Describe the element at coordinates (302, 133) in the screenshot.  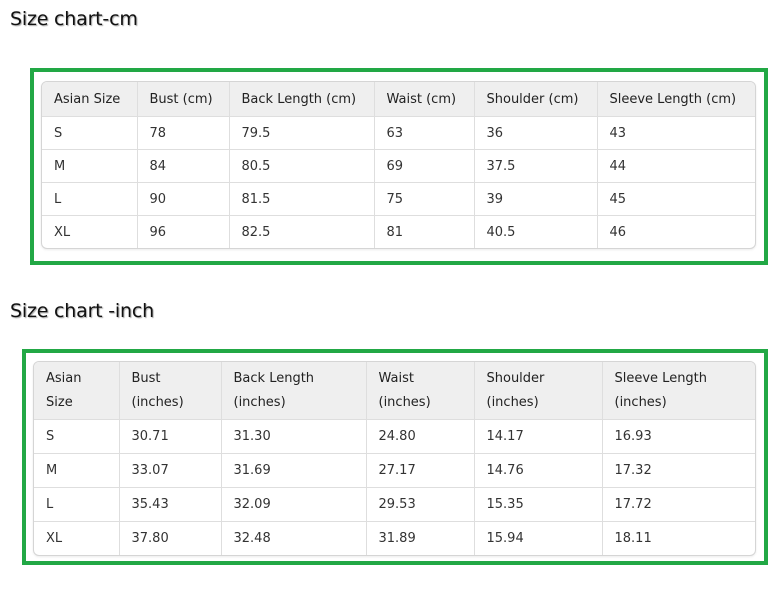
I see `table-cell: 79.5` at that location.